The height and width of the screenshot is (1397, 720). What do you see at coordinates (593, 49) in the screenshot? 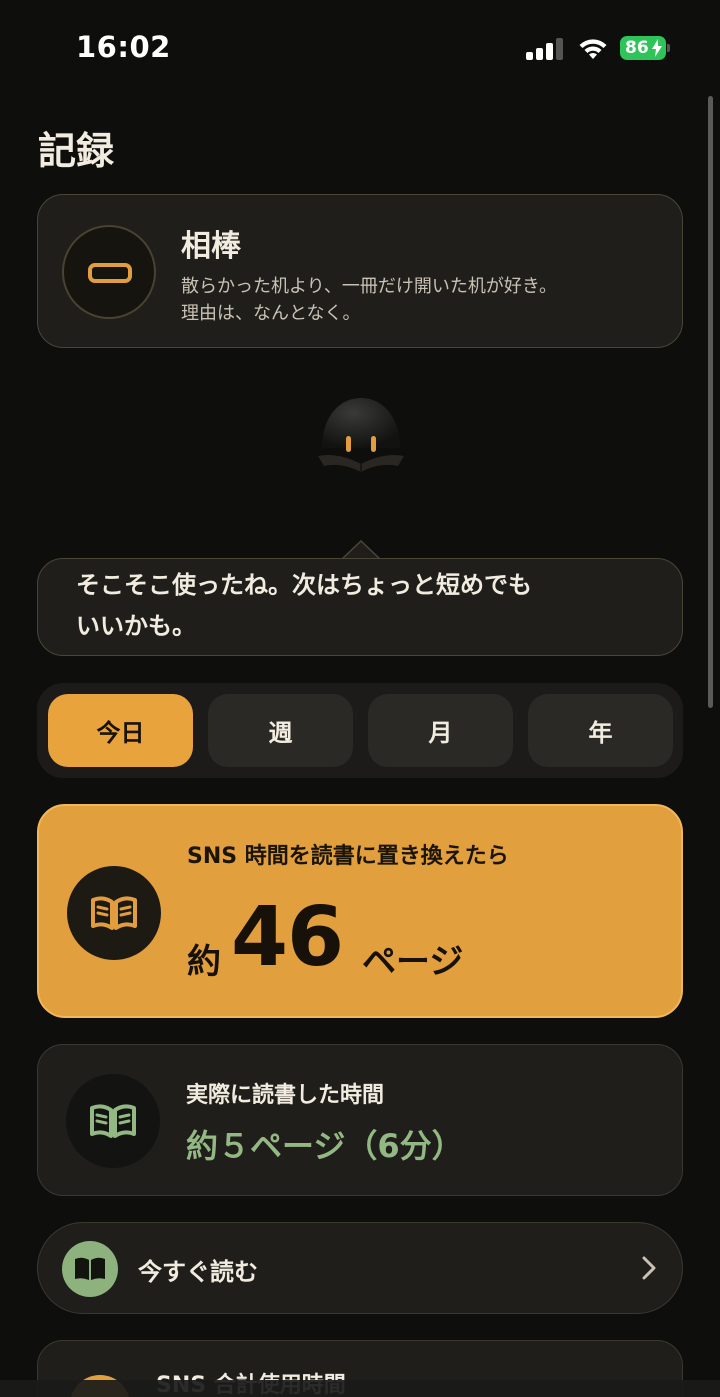
I see `wifi-icon` at bounding box center [593, 49].